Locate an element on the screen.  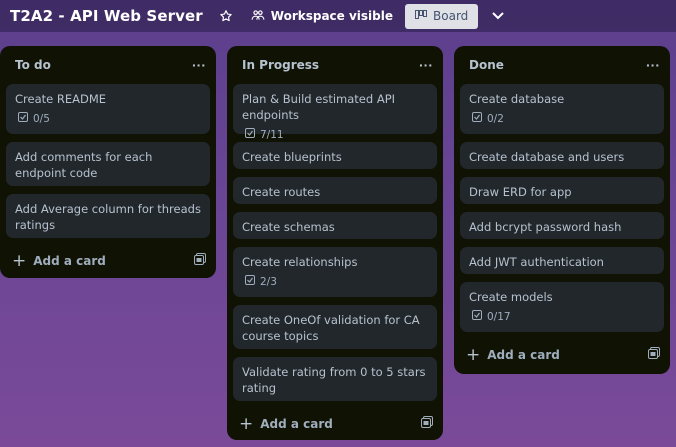
card-title: Create database is located at coordinates (517, 99).